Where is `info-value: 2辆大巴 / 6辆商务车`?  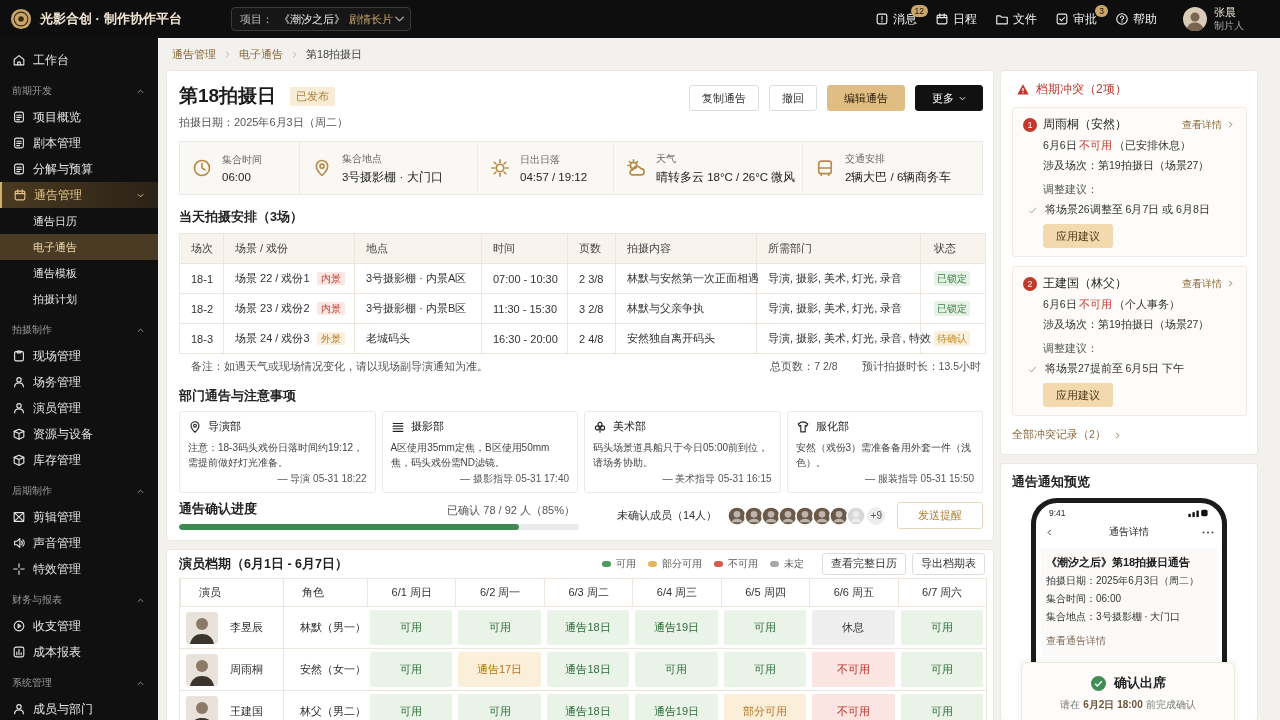 info-value: 2辆大巴 / 6辆商务车 is located at coordinates (898, 177).